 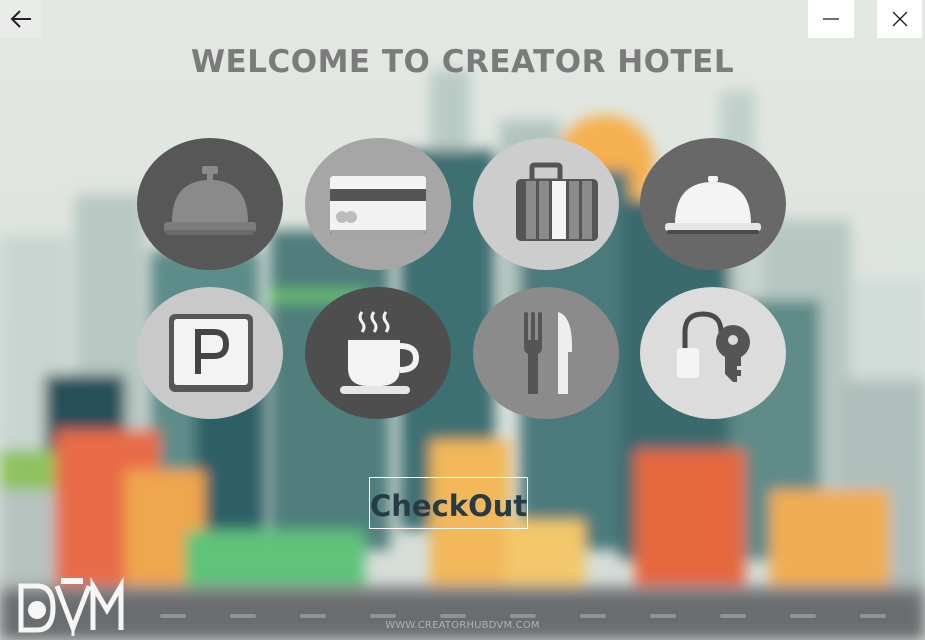 I want to click on credit-card-button, so click(x=378, y=204).